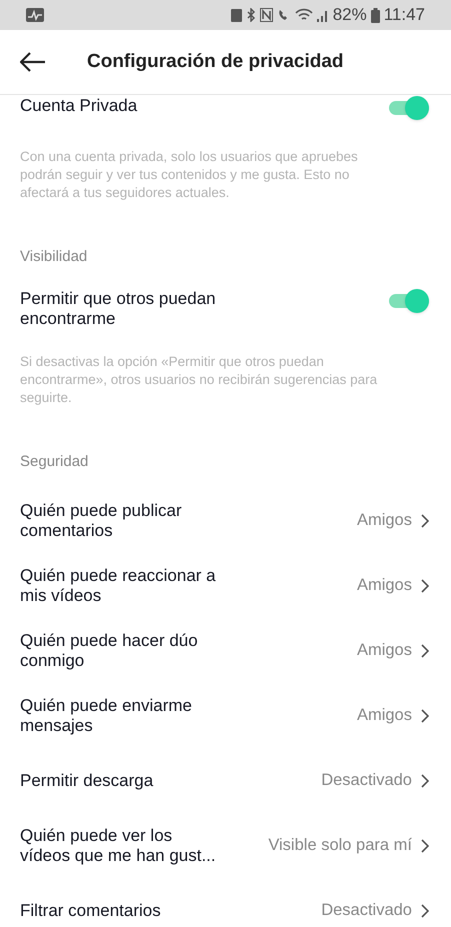 Image resolution: width=451 pixels, height=927 pixels. I want to click on activity-icon, so click(35, 15).